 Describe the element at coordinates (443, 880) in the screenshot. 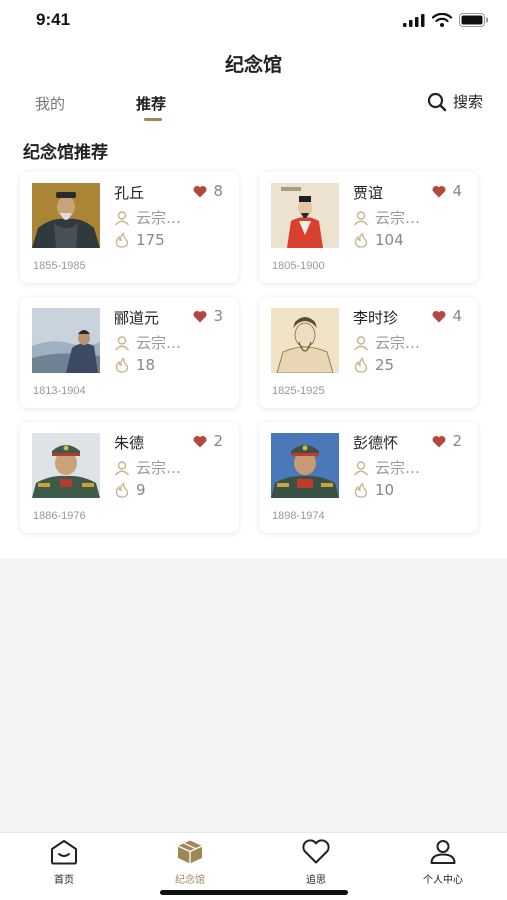

I see `nav-profile-label: 个人中心` at that location.